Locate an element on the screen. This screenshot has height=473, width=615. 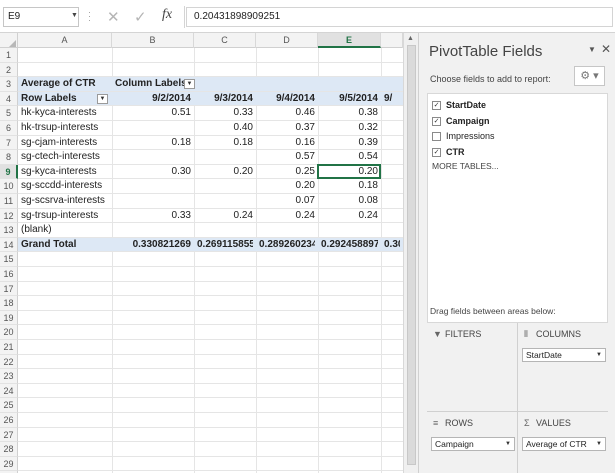
column-header-c: C is located at coordinates (225, 40).